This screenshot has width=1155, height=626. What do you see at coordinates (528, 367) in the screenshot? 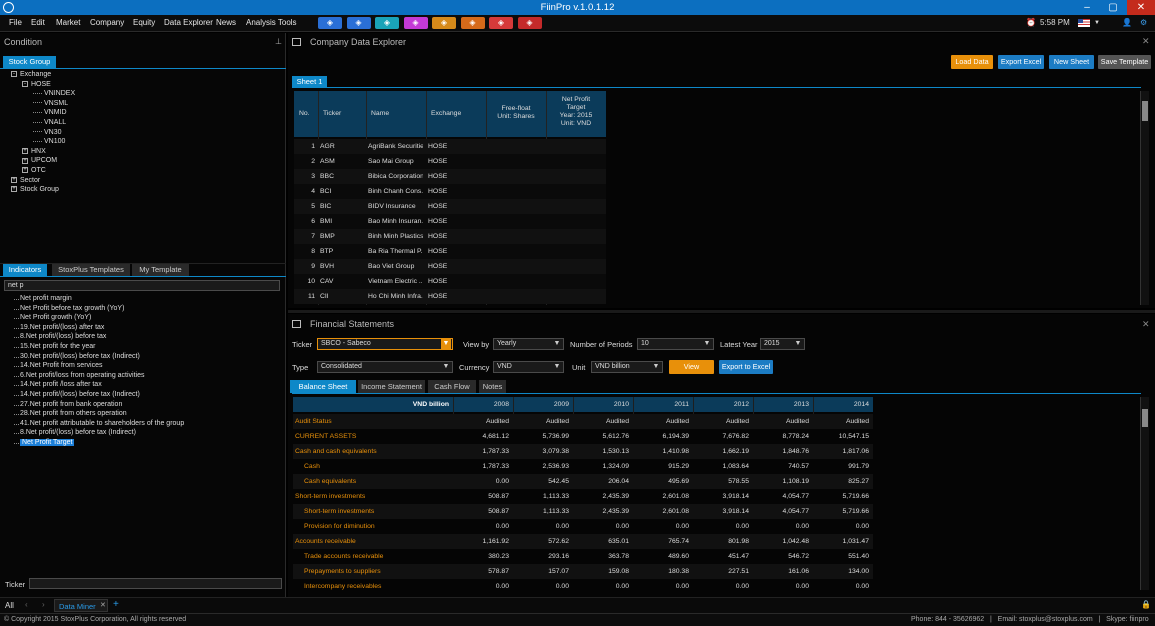
I see `currency-select: VND ▼` at bounding box center [528, 367].